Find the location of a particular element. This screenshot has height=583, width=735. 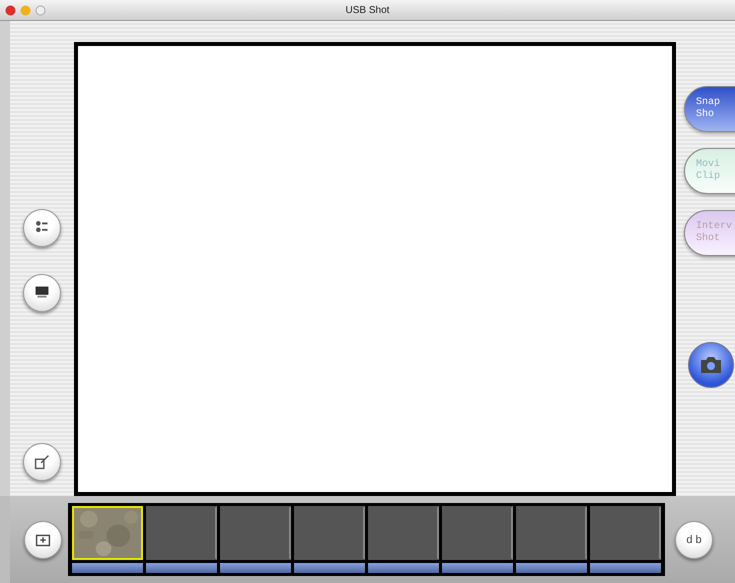

mode-button: Snap Sho is located at coordinates (709, 109).